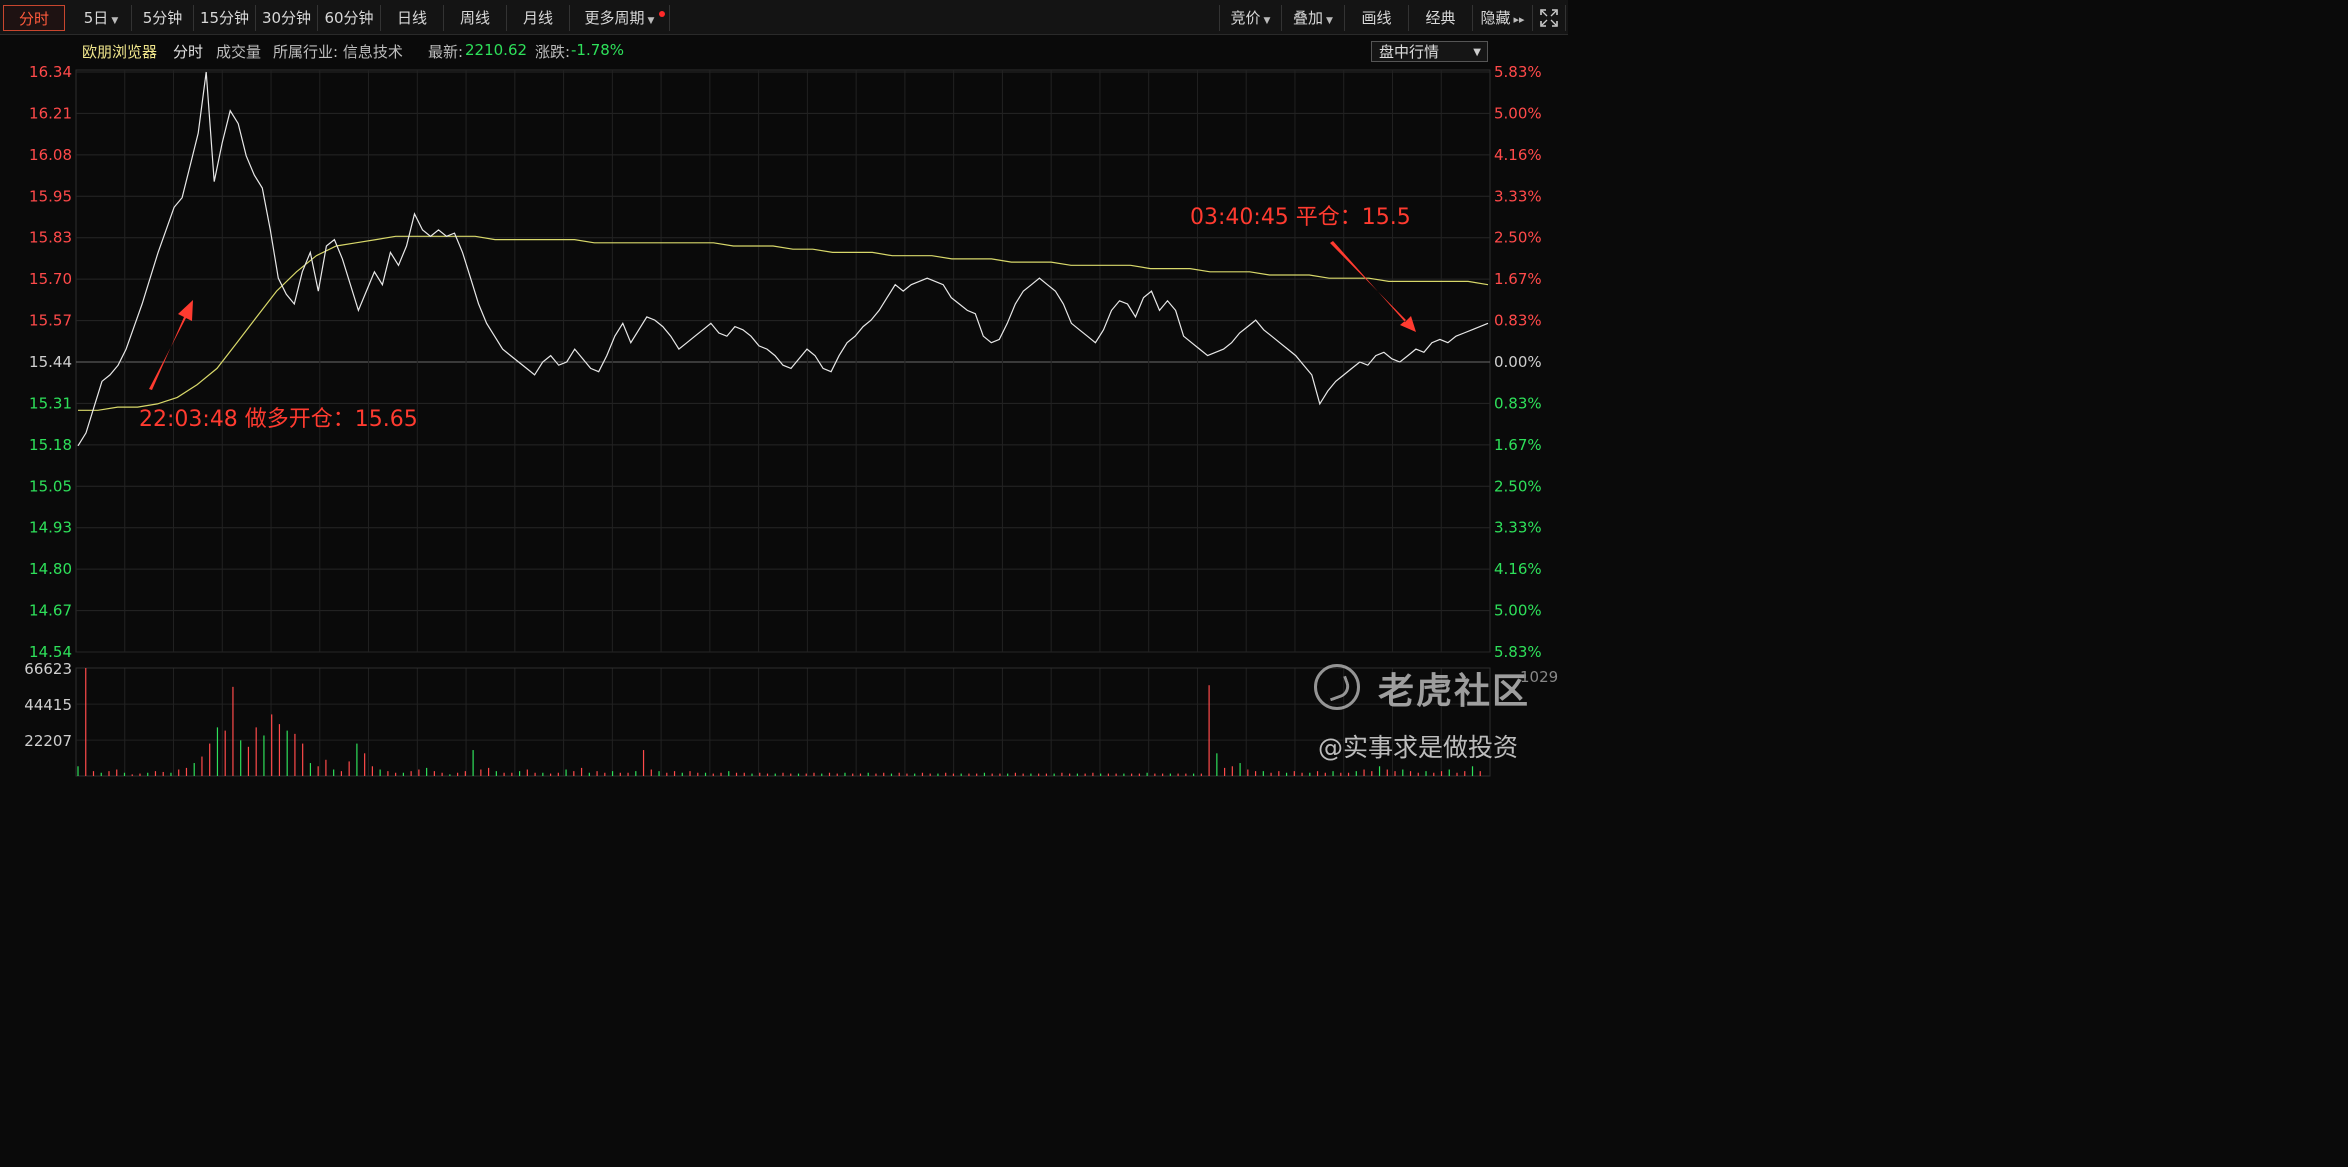  Describe the element at coordinates (50, 113) in the screenshot. I see `y-tick-label: 16.21` at that location.